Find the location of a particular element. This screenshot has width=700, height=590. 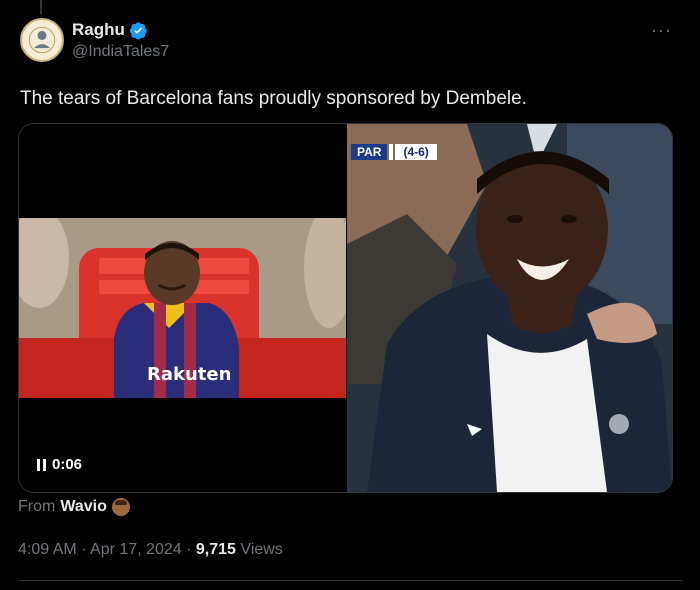

video-playback-control: 0:06 is located at coordinates (59, 464).